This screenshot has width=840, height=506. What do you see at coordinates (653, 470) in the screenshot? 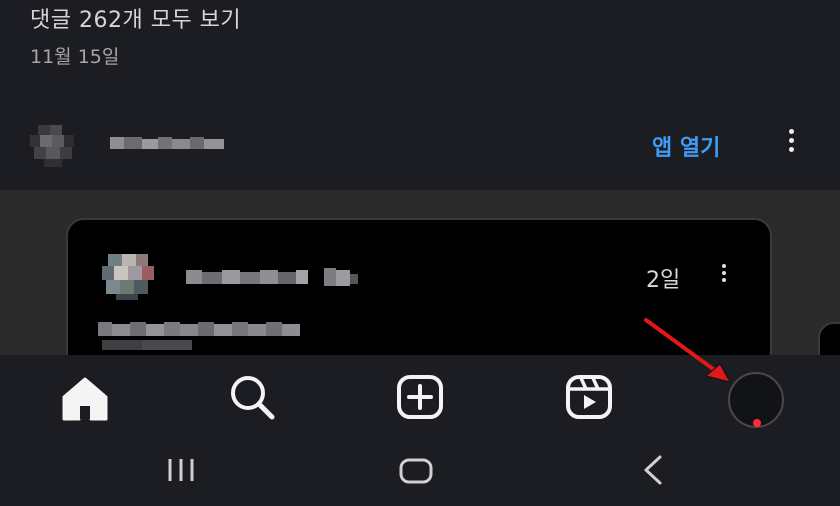
I see `back-chevron-icon` at bounding box center [653, 470].